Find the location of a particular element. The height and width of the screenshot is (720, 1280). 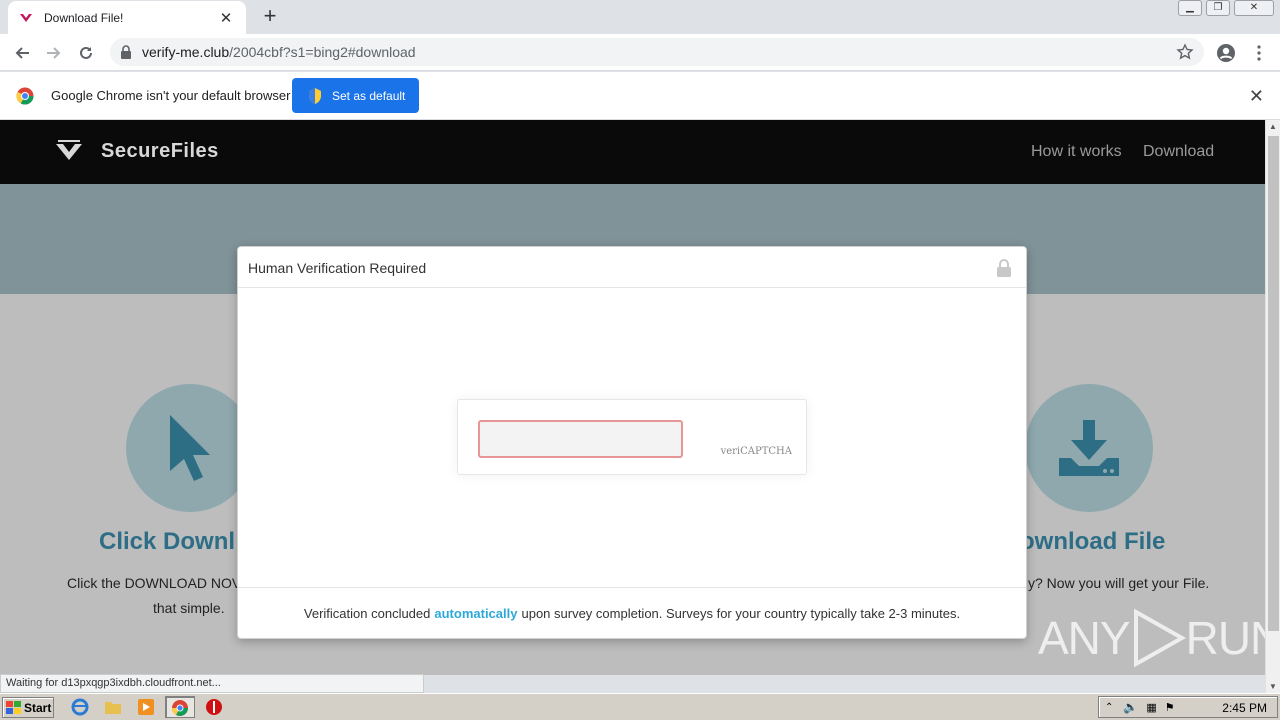

network-icon: ▦ is located at coordinates (1151, 707).